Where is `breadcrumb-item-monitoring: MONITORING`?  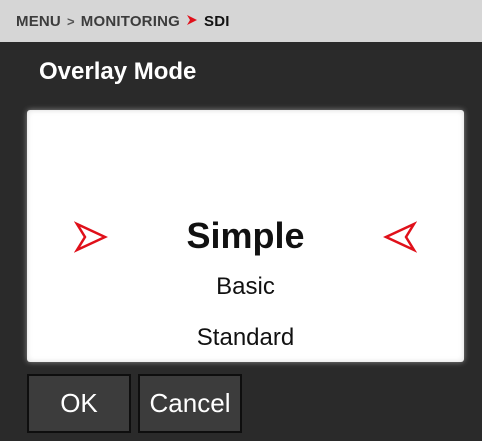
breadcrumb-item-monitoring: MONITORING is located at coordinates (130, 21).